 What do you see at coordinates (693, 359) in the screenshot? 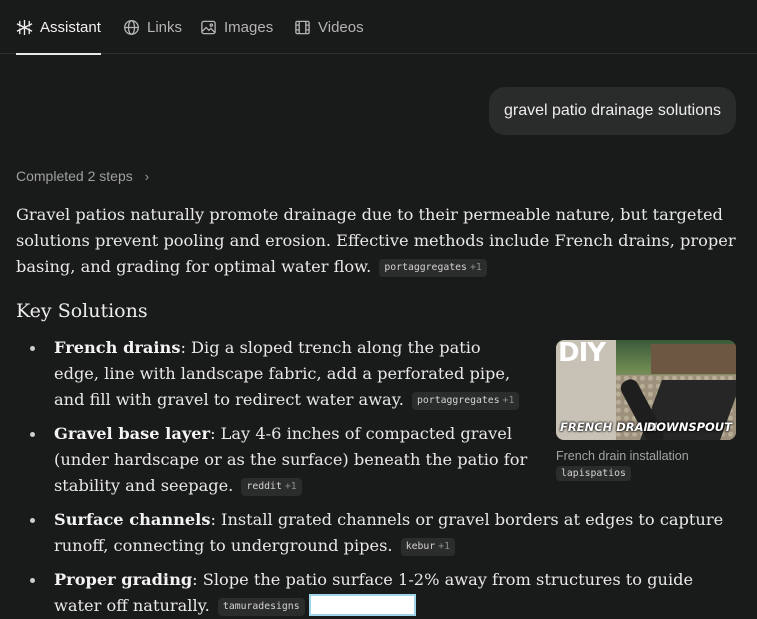
I see `image-fence` at bounding box center [693, 359].